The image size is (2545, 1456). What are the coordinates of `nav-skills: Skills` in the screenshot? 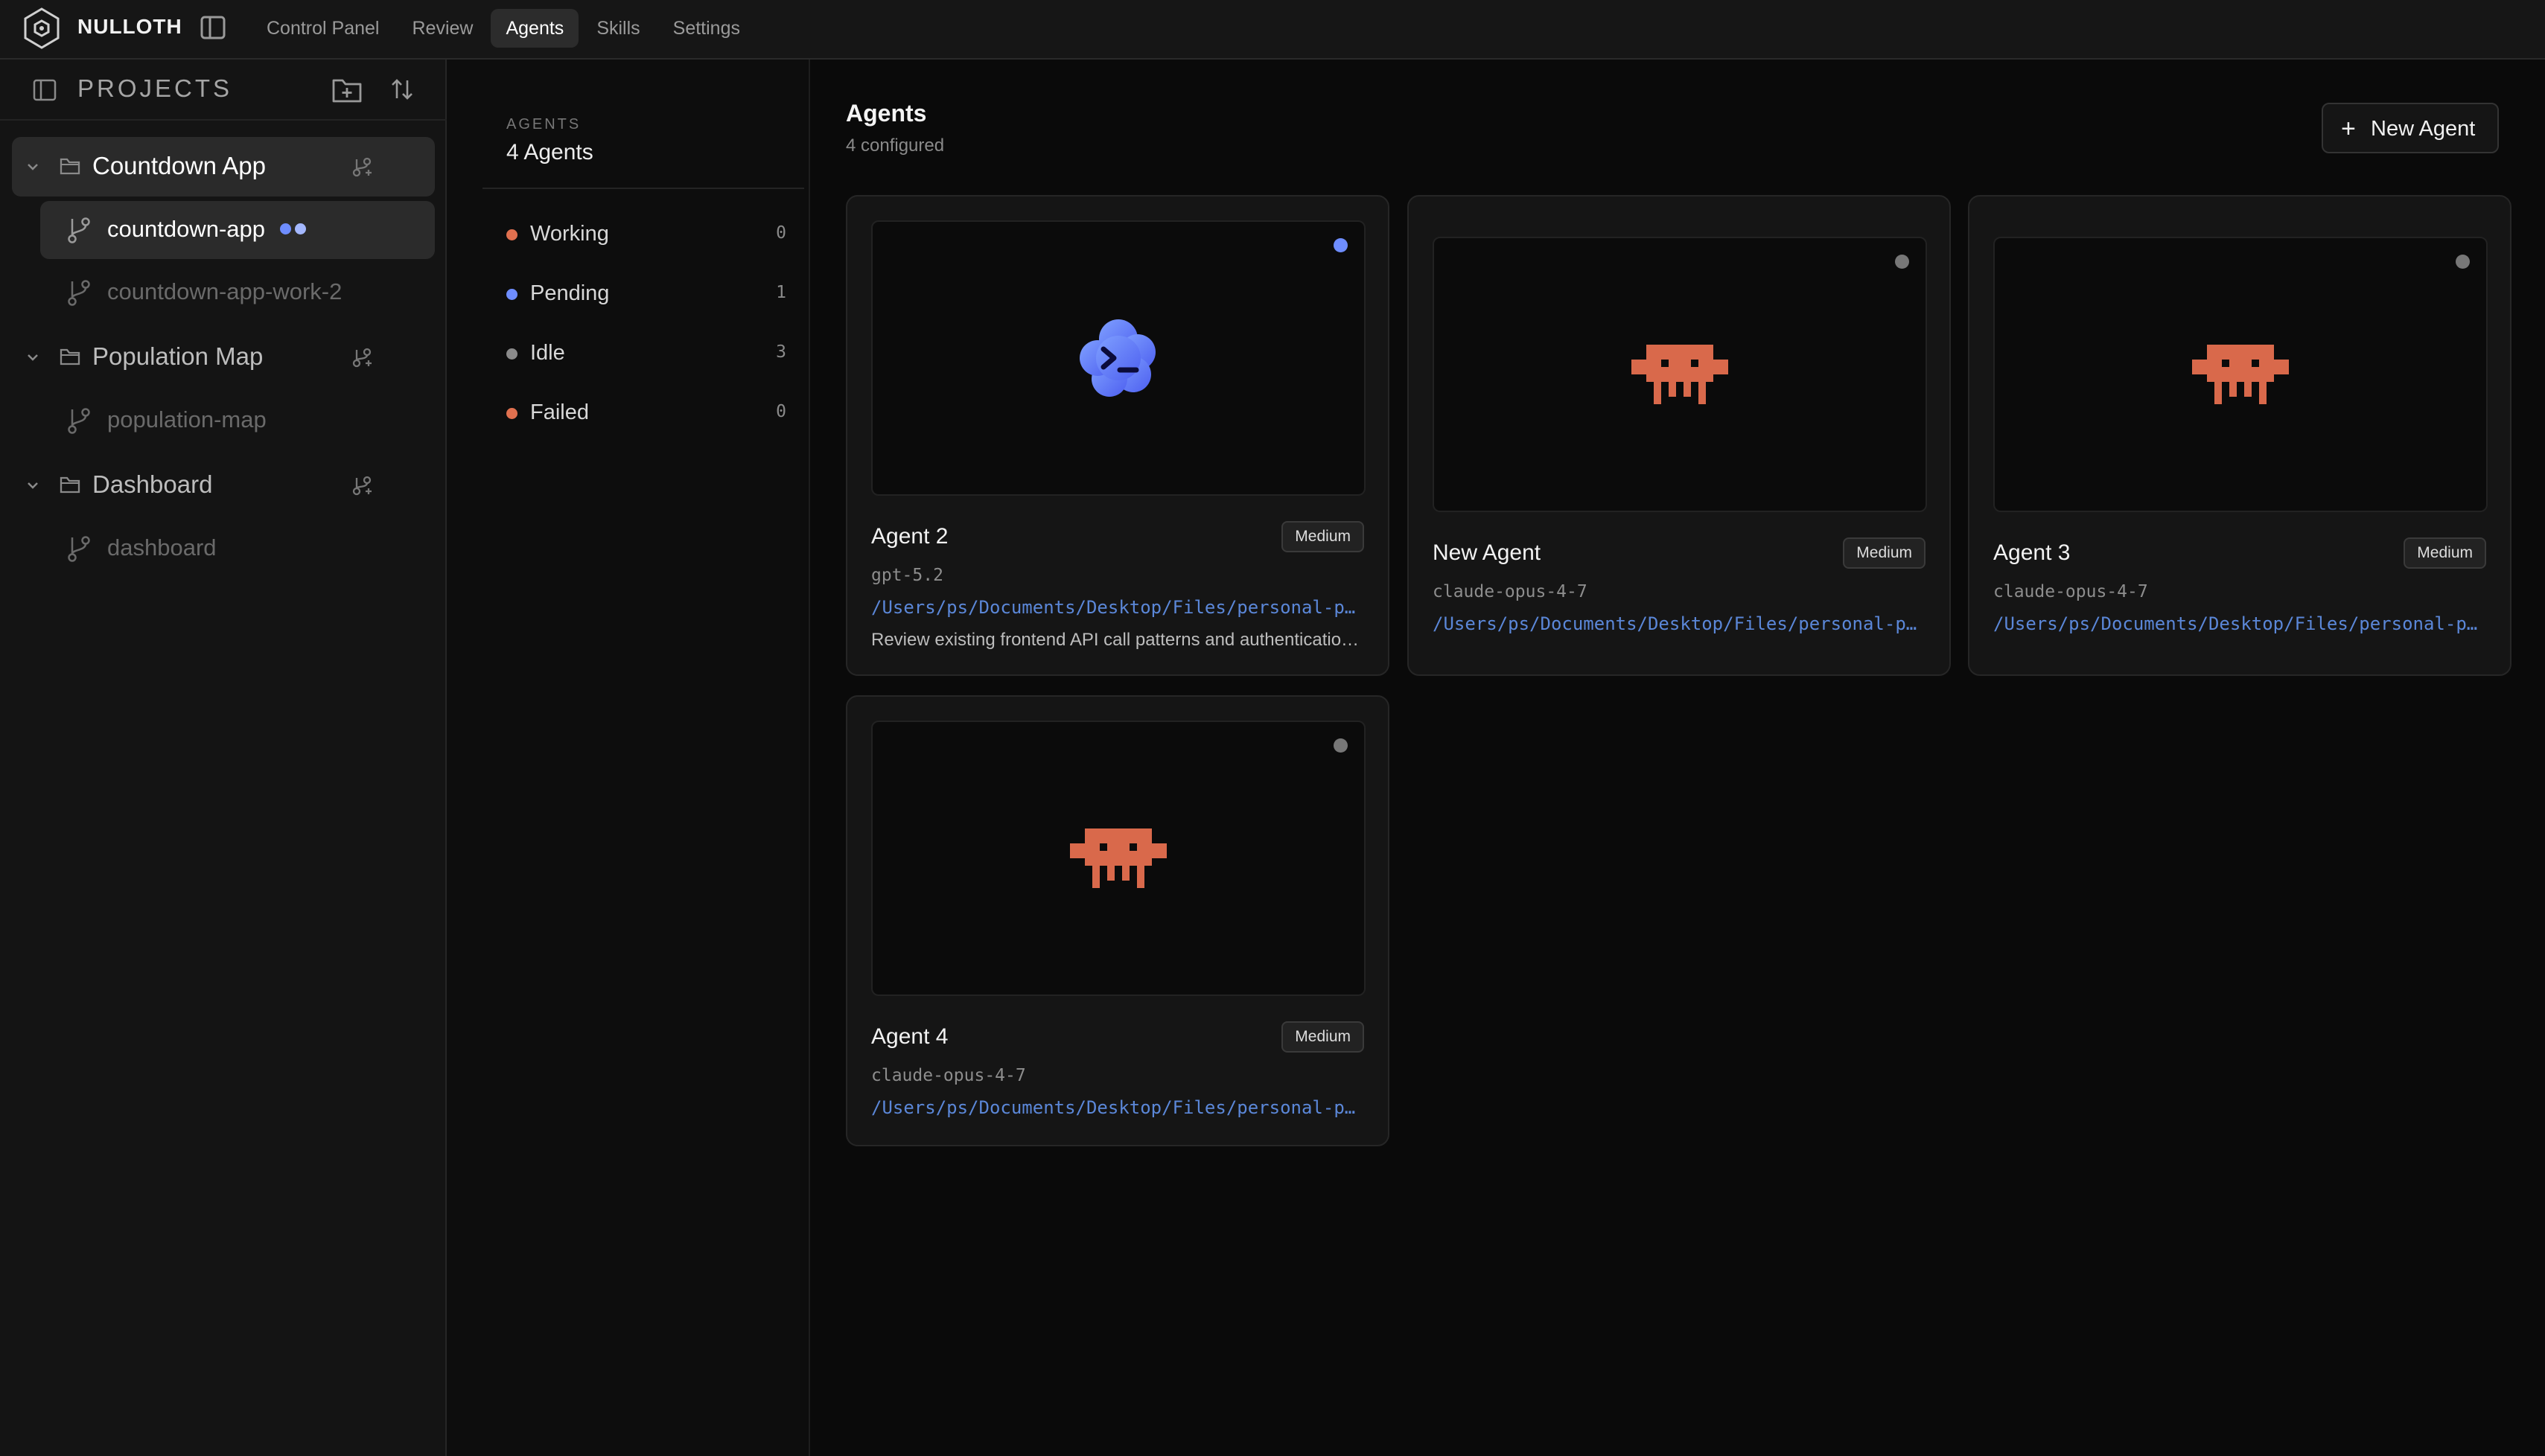 It's located at (618, 28).